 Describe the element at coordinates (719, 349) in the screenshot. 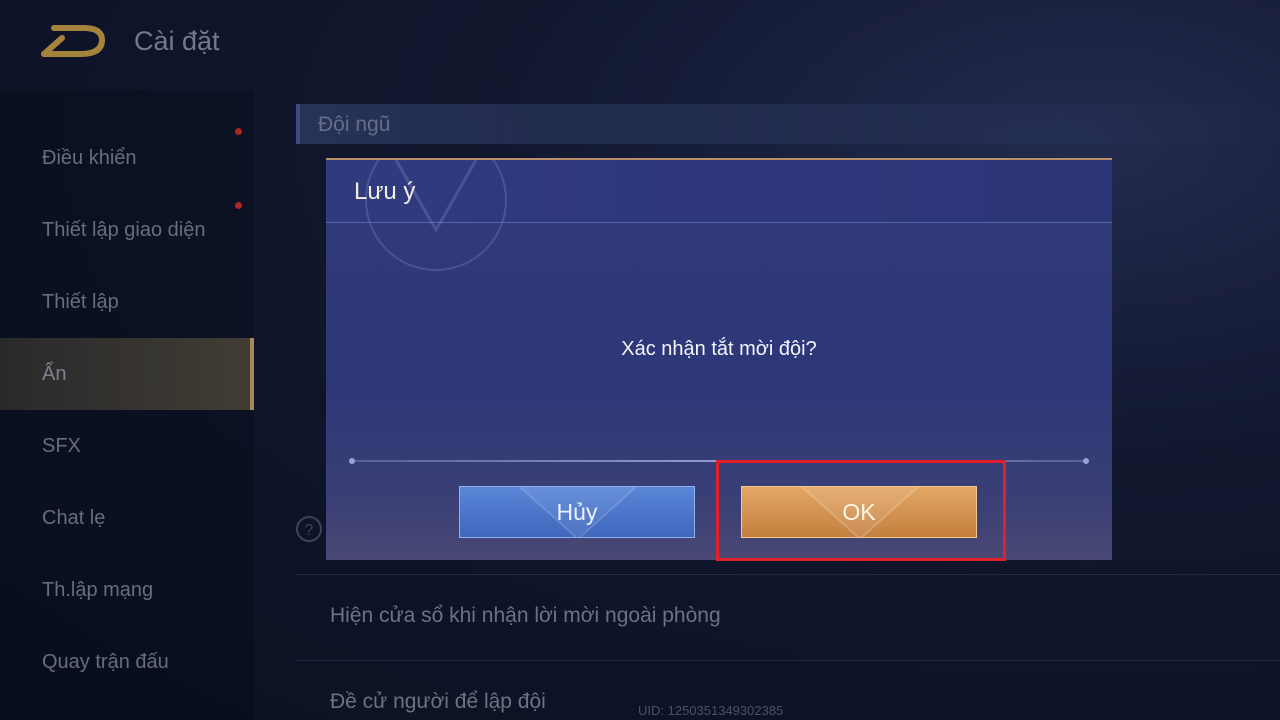

I see `dialog-message: Xác nhận tắt mời đội?` at that location.